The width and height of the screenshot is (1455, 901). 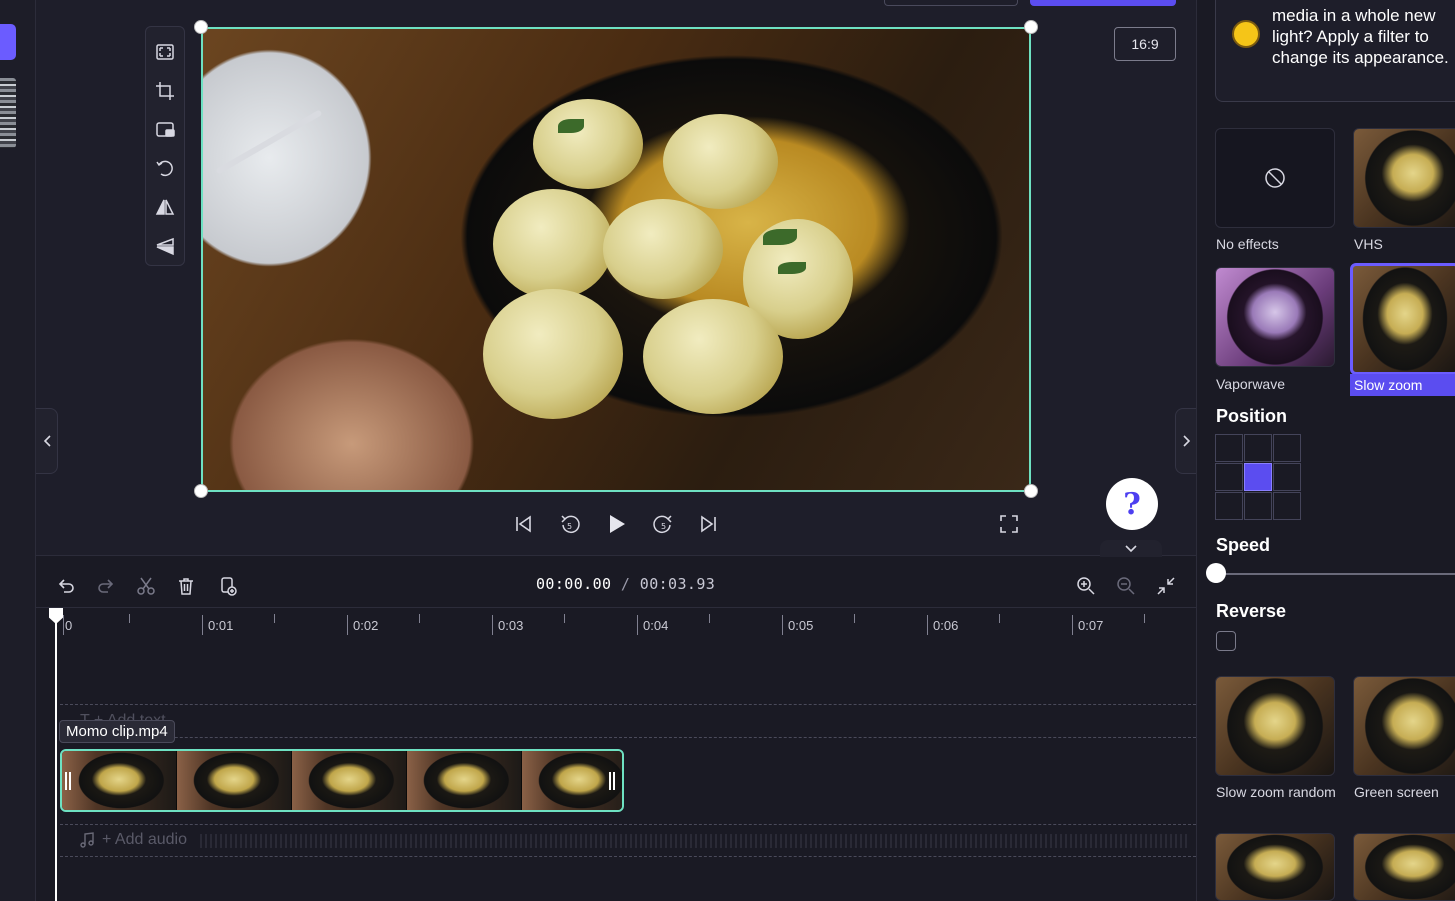 I want to click on clip-name-tooltip: Momo clip.mp4, so click(x=117, y=731).